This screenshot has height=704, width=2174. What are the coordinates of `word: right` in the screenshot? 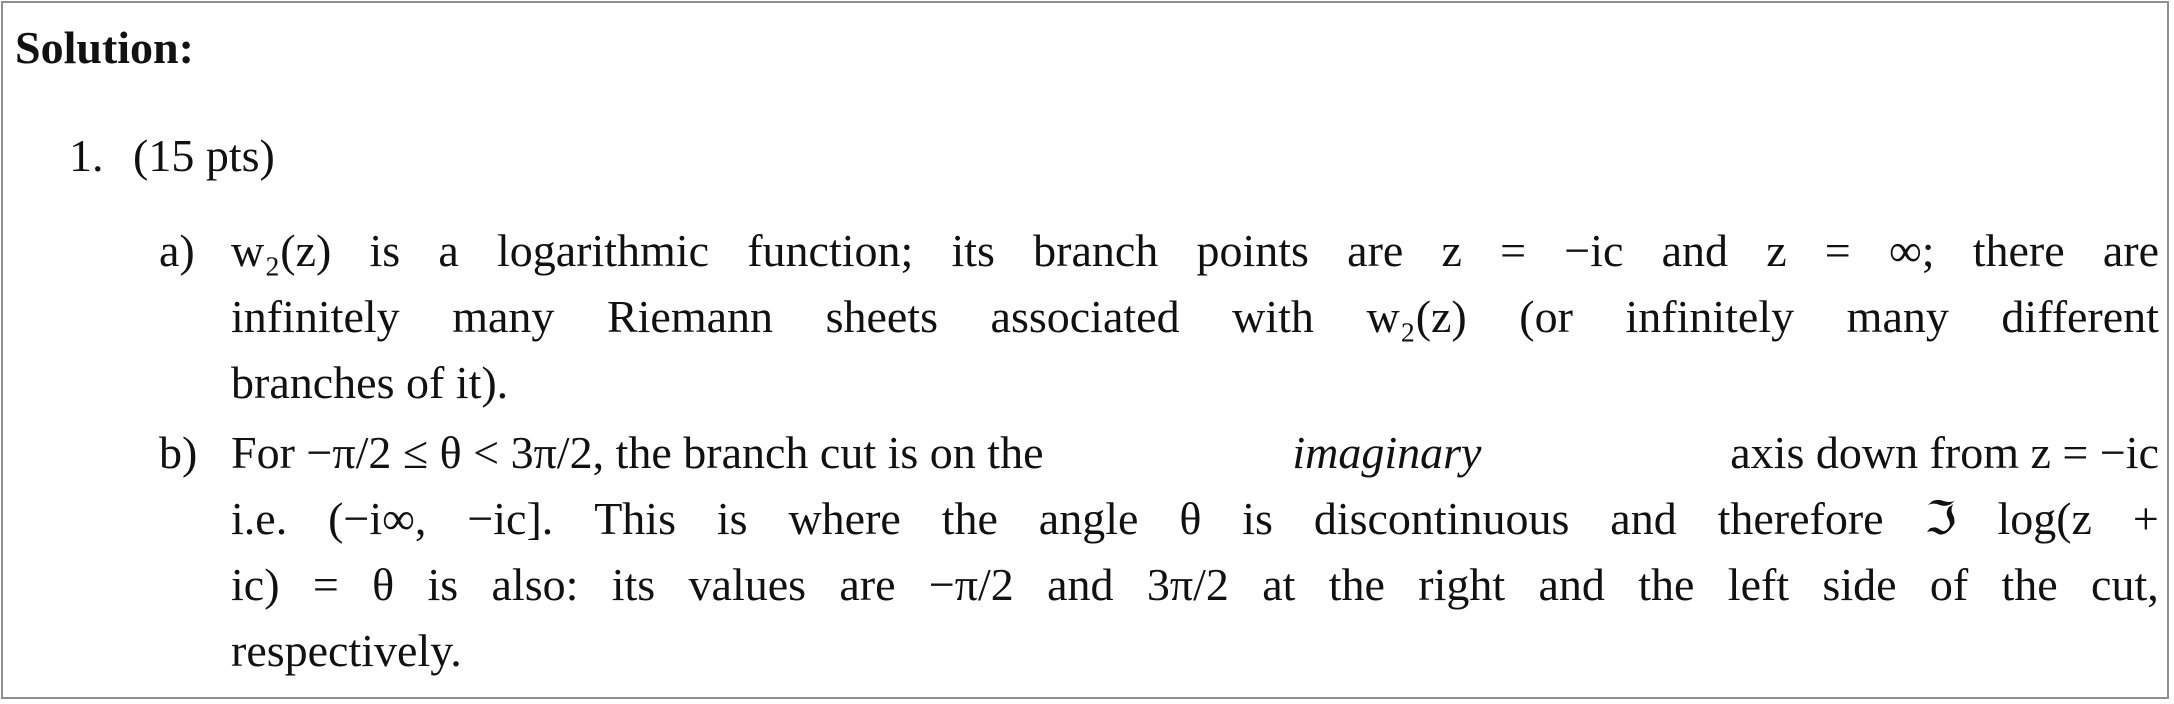 It's located at (1462, 584).